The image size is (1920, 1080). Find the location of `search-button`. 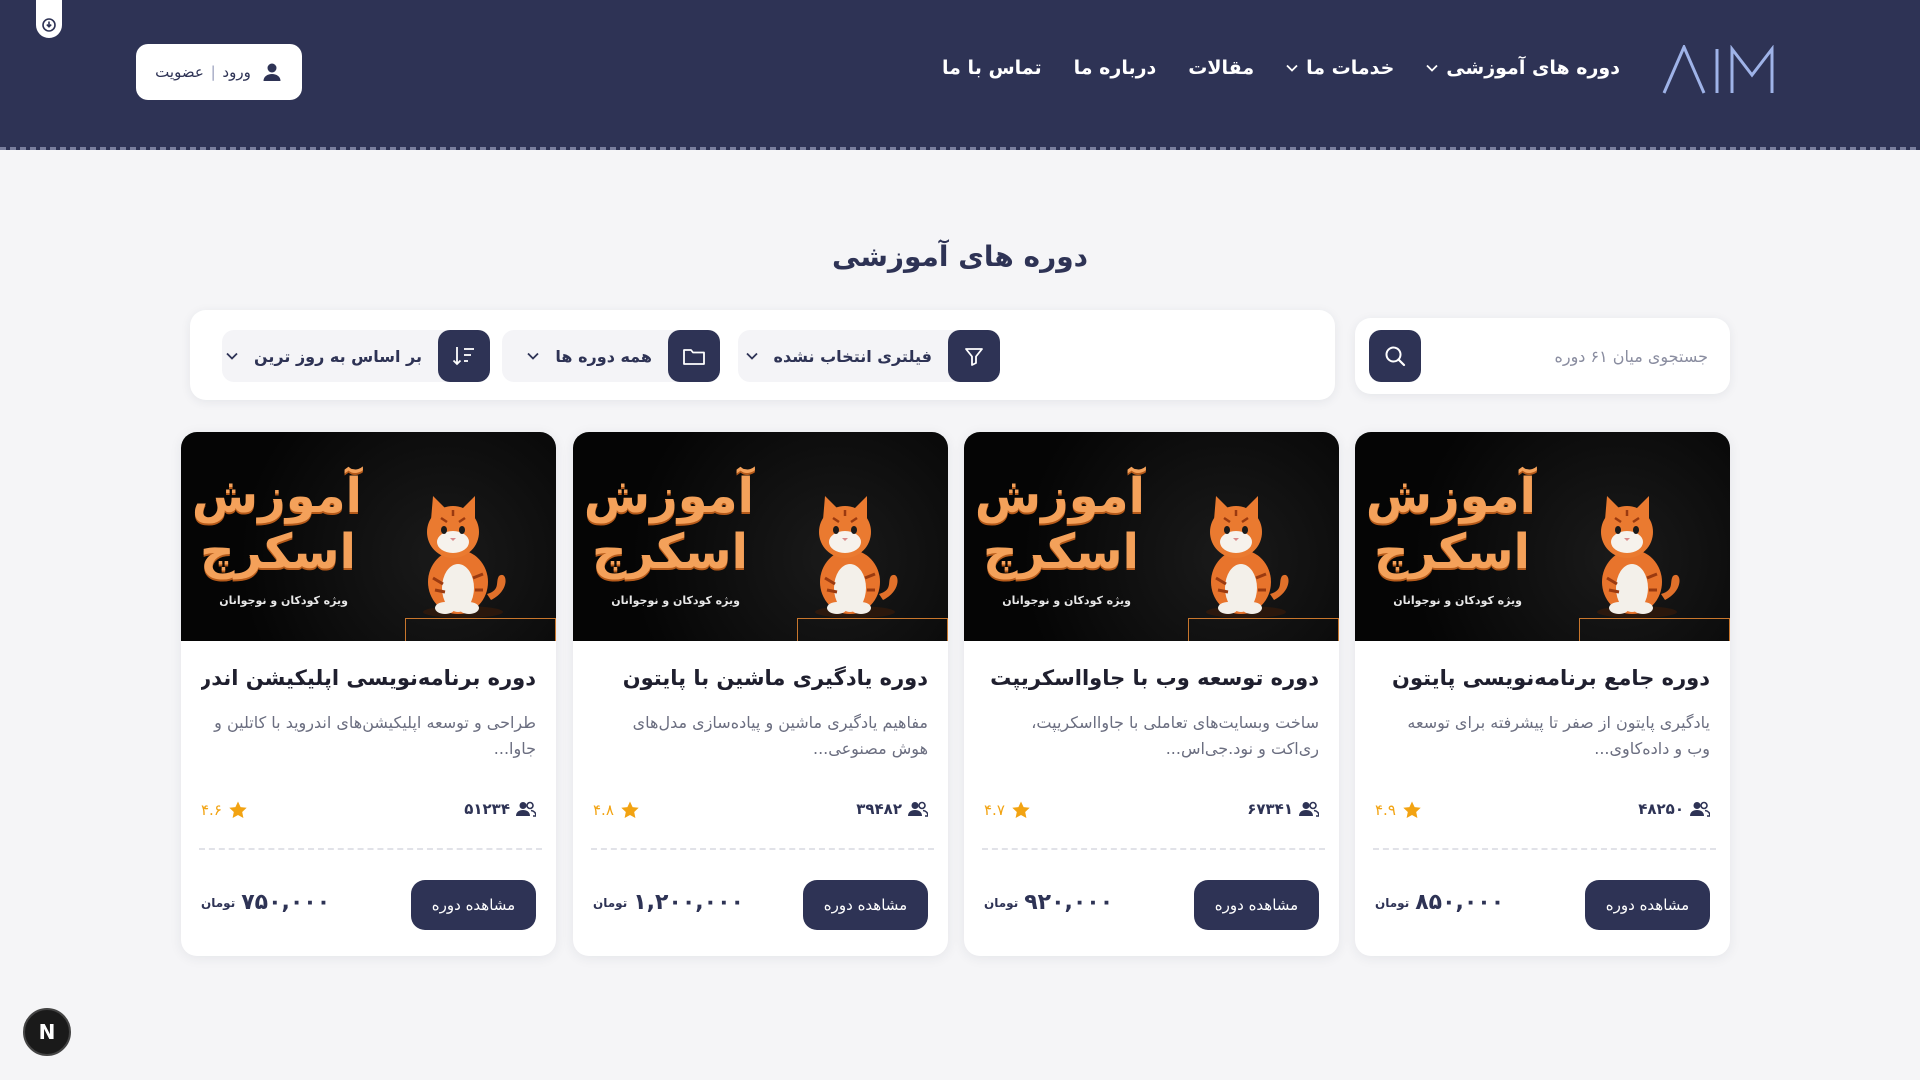

search-button is located at coordinates (1395, 356).